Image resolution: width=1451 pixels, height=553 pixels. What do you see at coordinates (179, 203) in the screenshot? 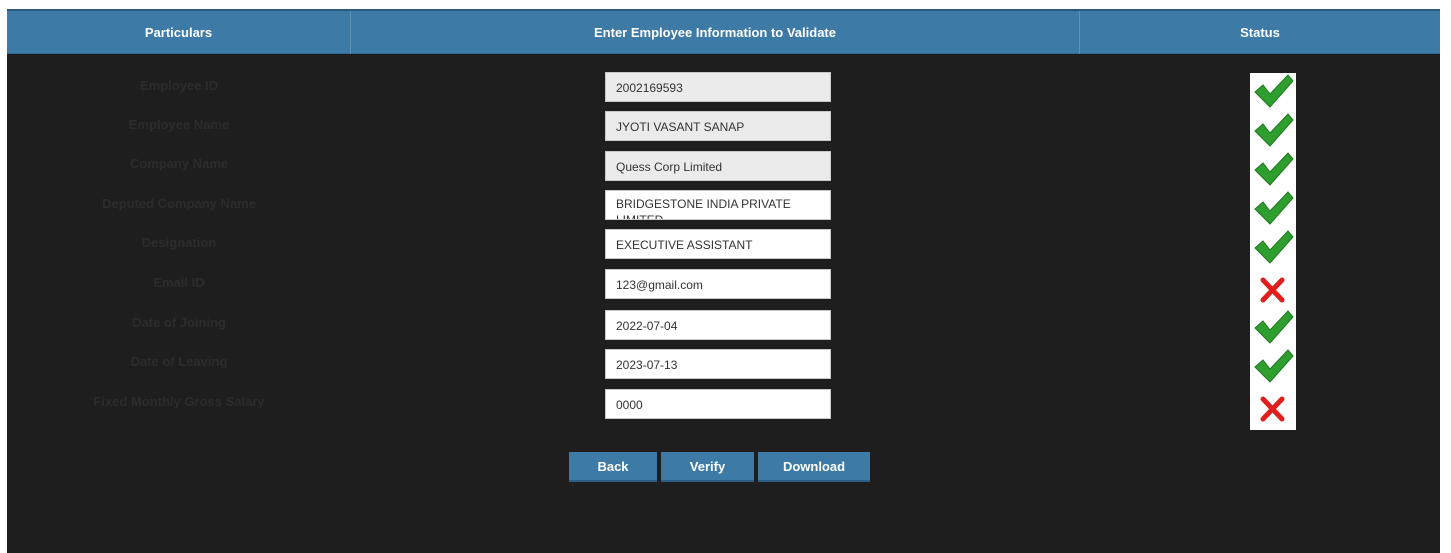
I see `label-deputed-company-name: Deputed Company Name` at bounding box center [179, 203].